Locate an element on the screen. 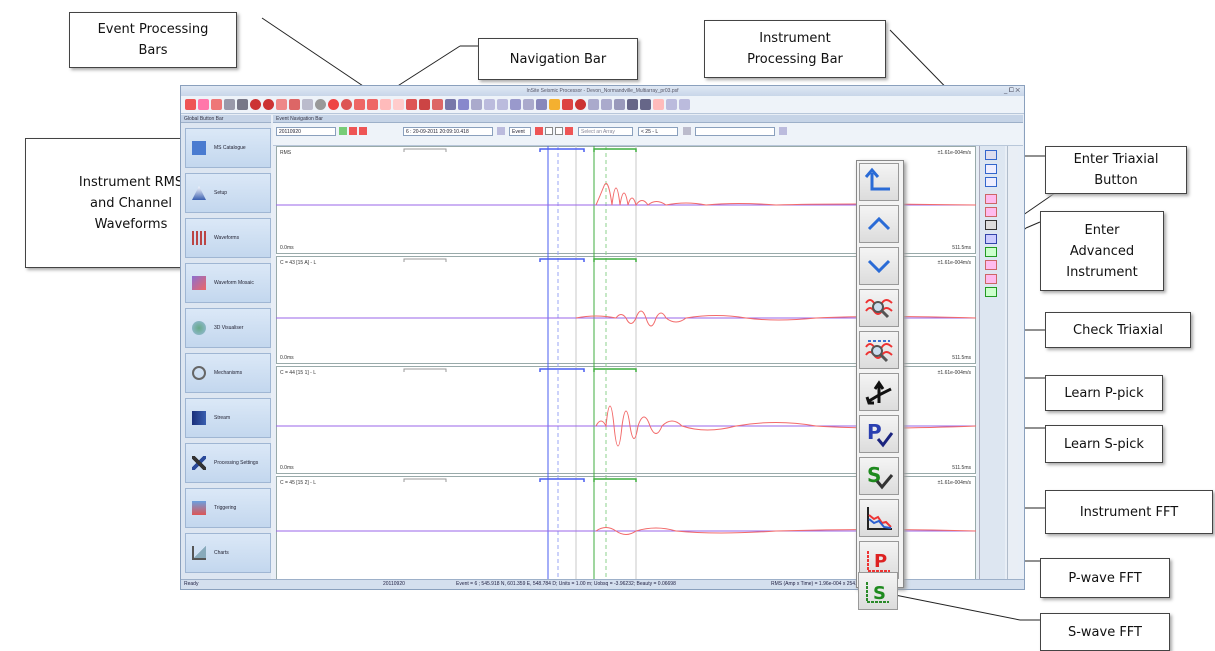  previous-instrument-button is located at coordinates (879, 224).